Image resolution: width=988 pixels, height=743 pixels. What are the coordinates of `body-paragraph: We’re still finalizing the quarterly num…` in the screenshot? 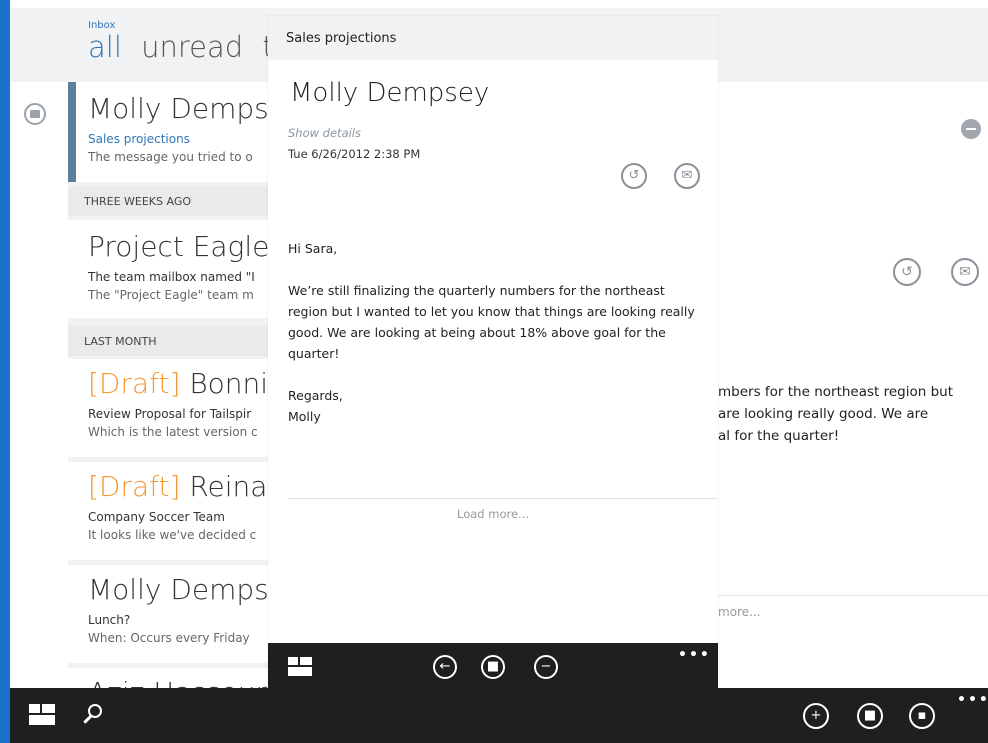 It's located at (491, 322).